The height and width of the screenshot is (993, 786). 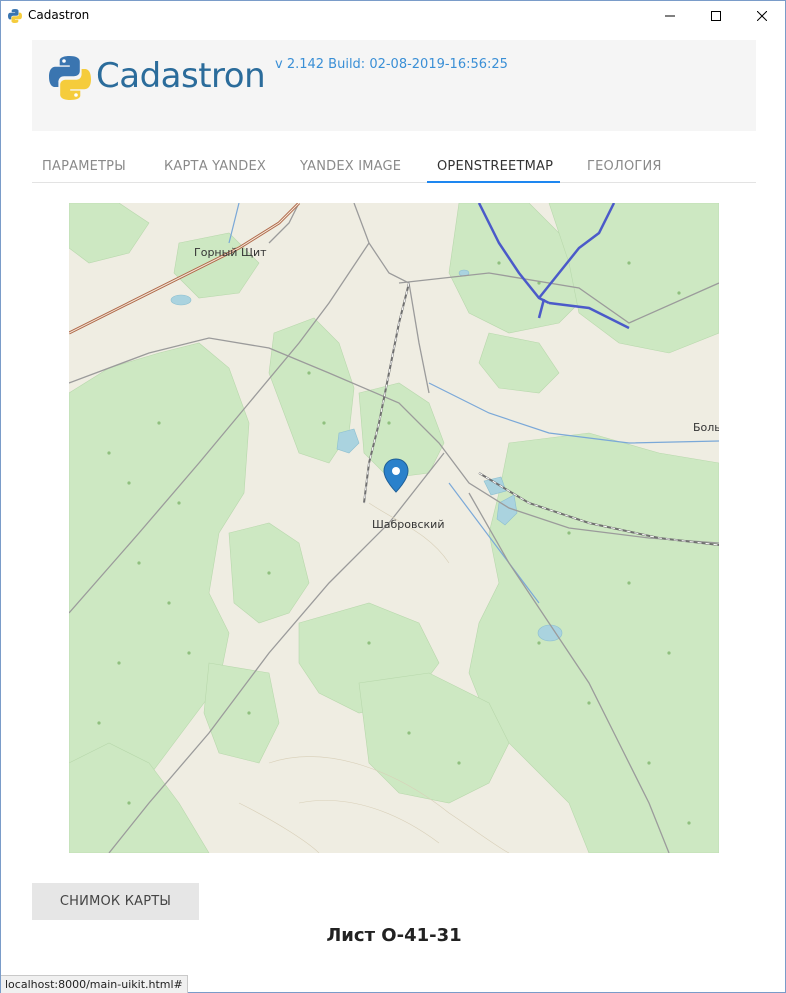 I want to click on active-tab-indicator, so click(x=493, y=182).